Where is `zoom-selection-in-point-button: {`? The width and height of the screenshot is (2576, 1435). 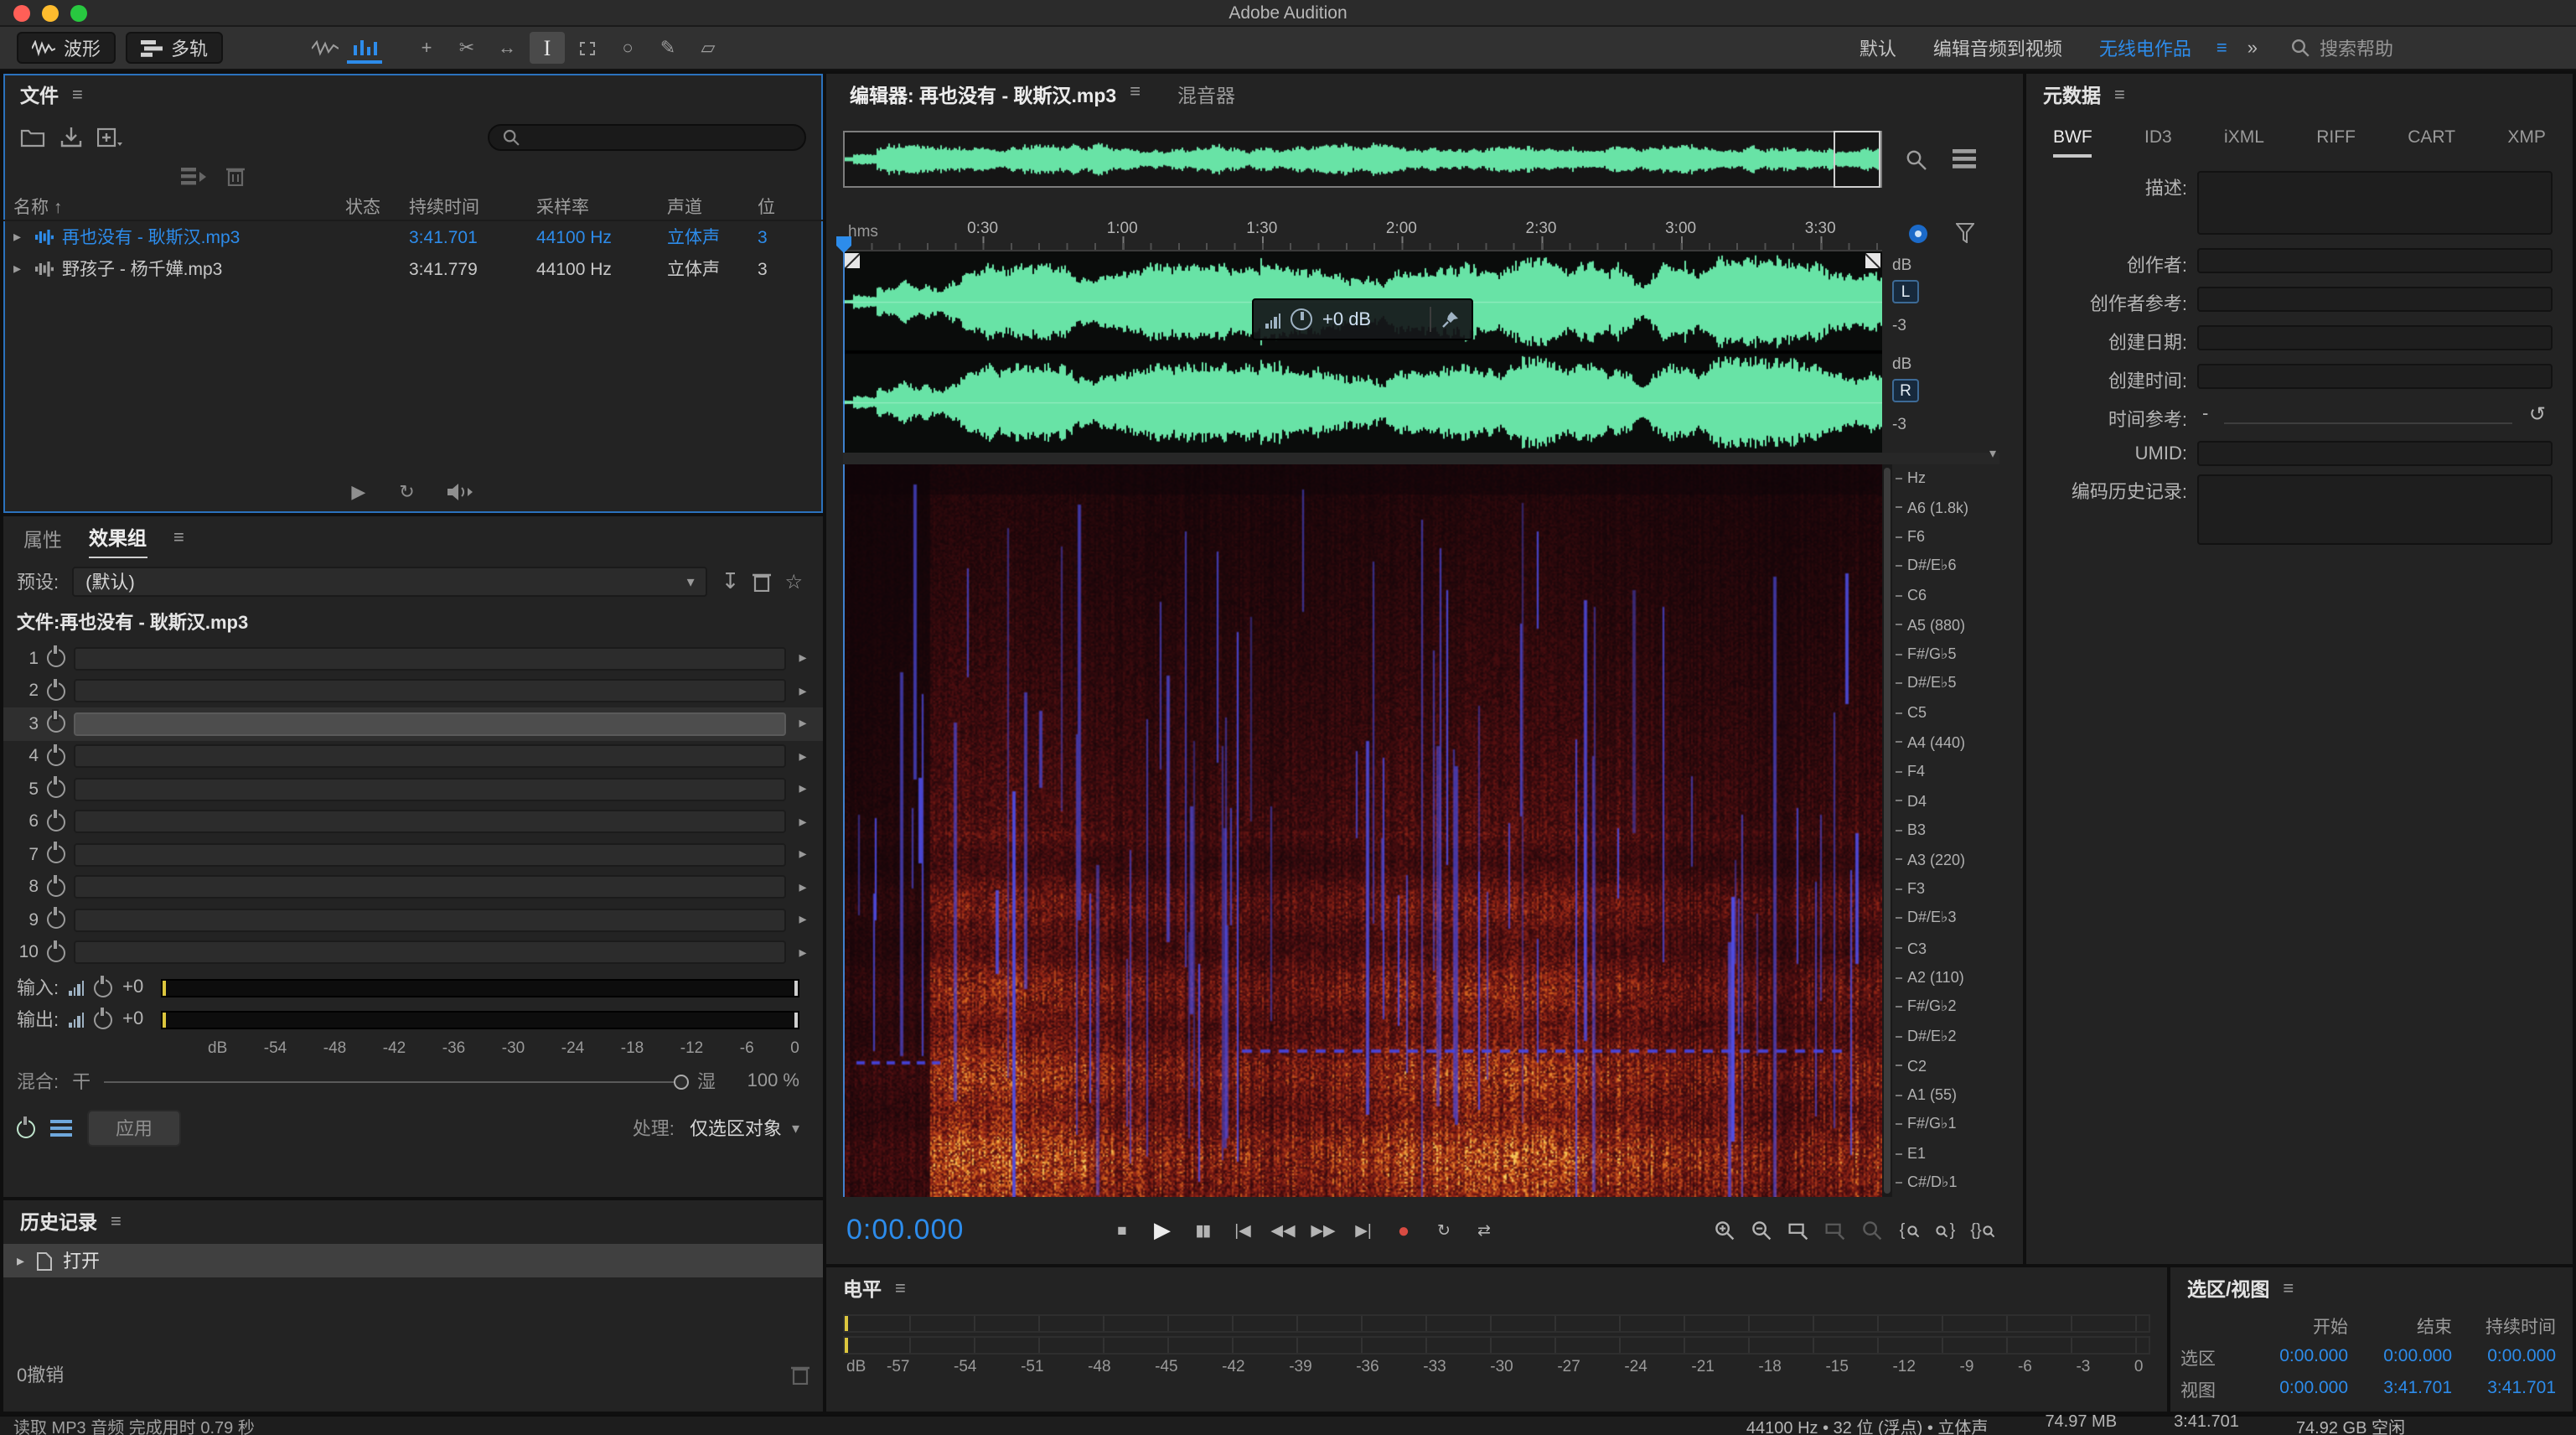 zoom-selection-in-point-button: { is located at coordinates (1909, 1230).